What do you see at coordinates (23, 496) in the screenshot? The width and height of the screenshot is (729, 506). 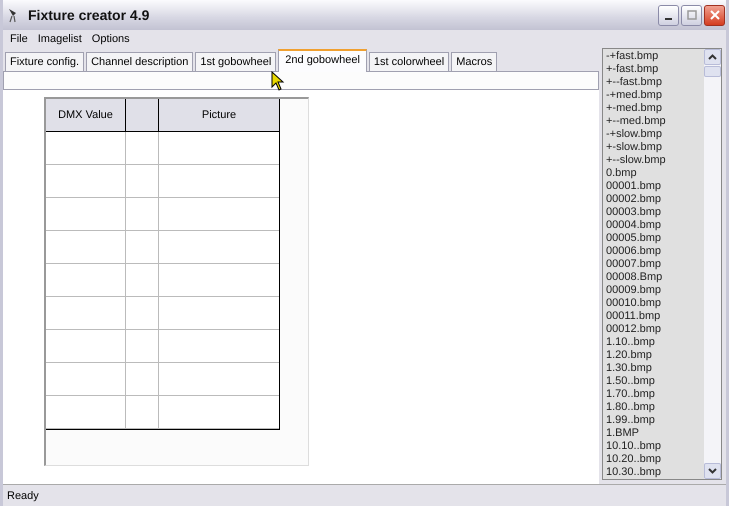 I see `status-text: Ready` at bounding box center [23, 496].